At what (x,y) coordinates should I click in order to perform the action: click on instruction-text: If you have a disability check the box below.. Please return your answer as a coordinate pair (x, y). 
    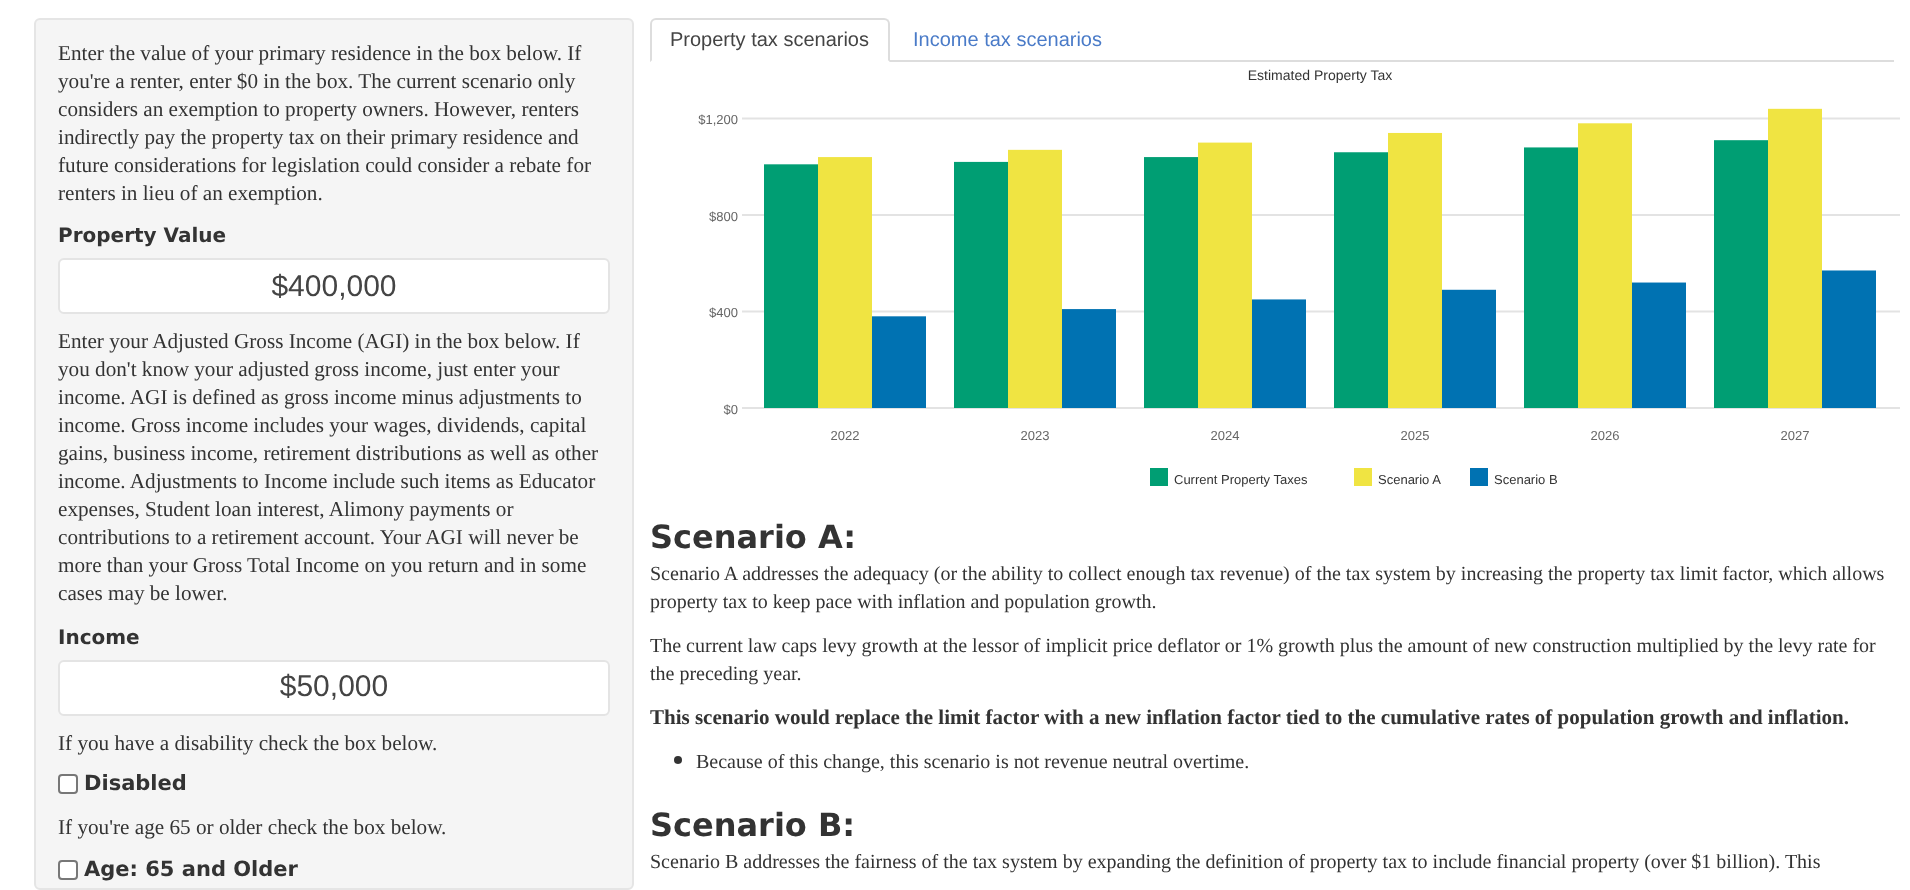
    Looking at the image, I should click on (249, 745).